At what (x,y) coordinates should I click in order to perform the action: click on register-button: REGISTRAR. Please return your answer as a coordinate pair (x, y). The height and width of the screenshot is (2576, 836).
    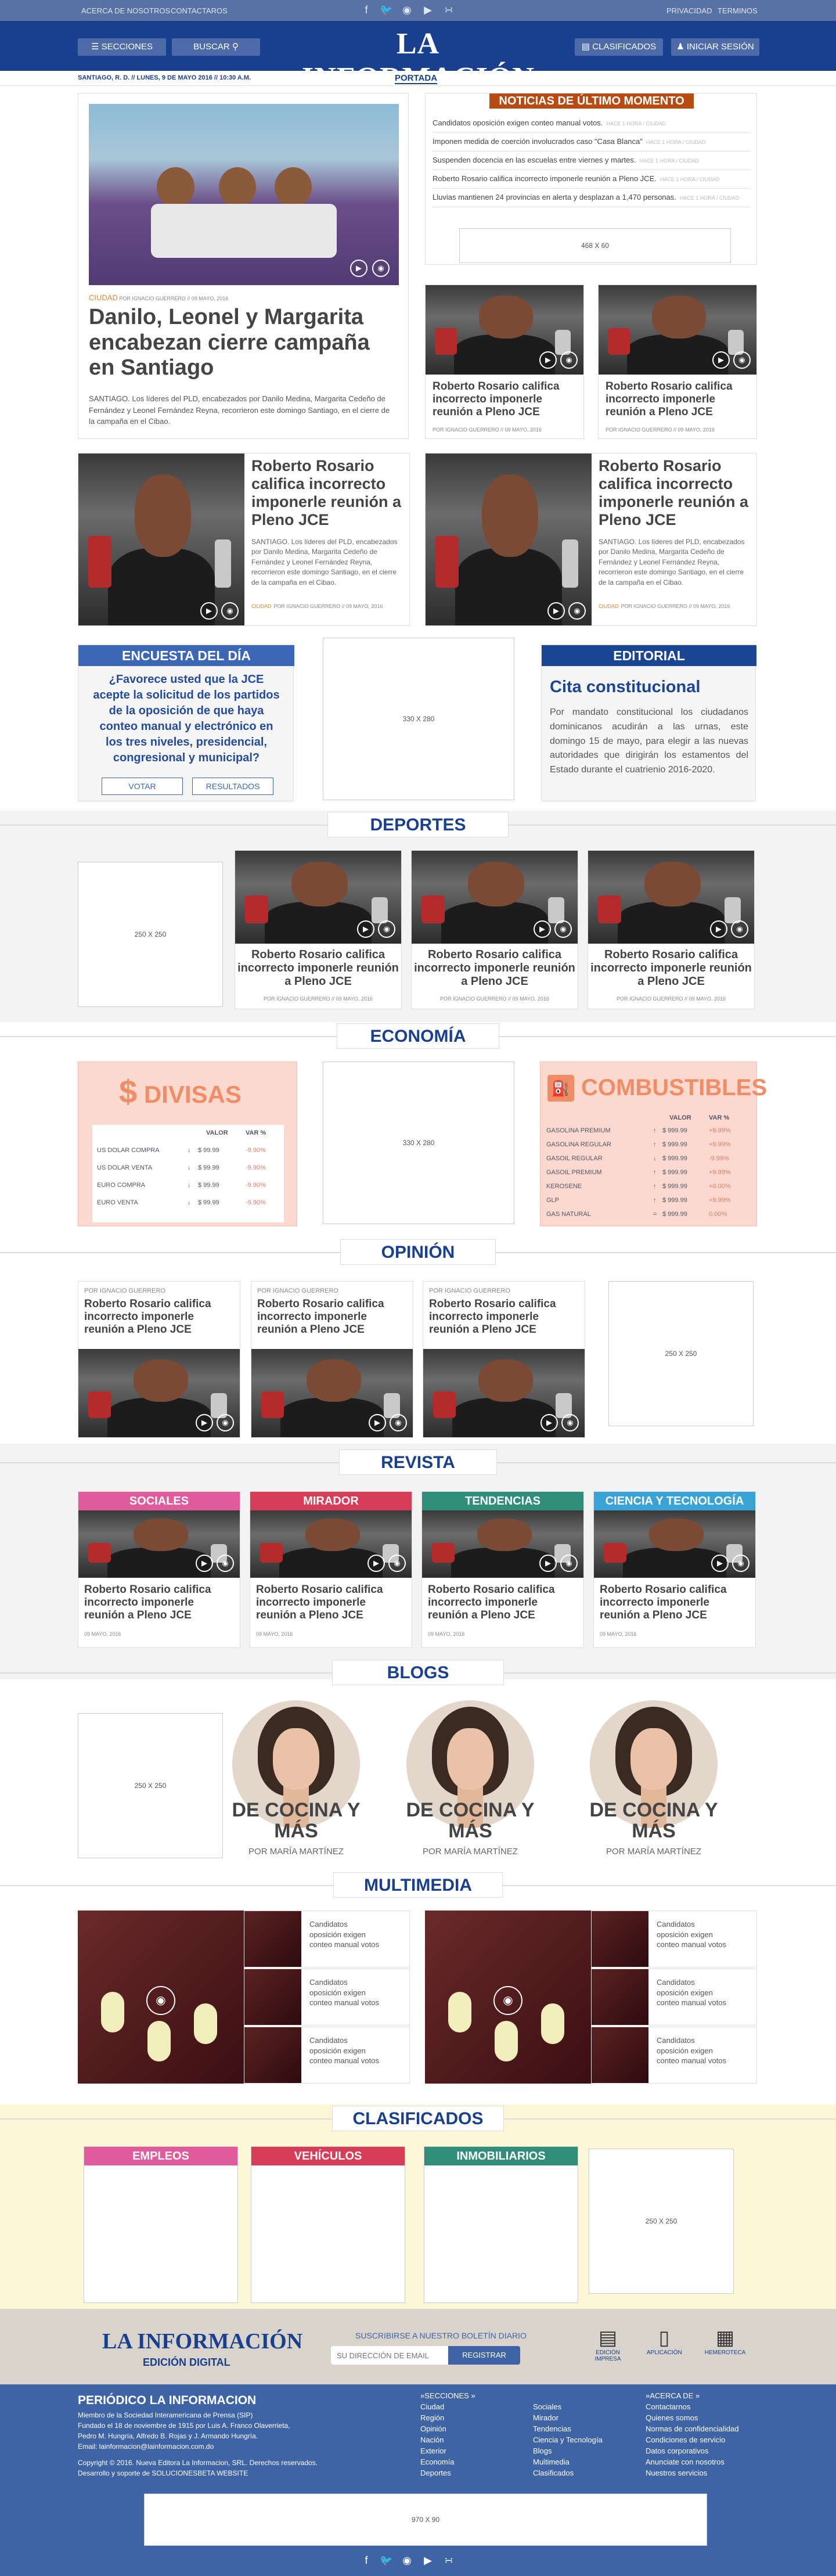
    Looking at the image, I should click on (484, 2355).